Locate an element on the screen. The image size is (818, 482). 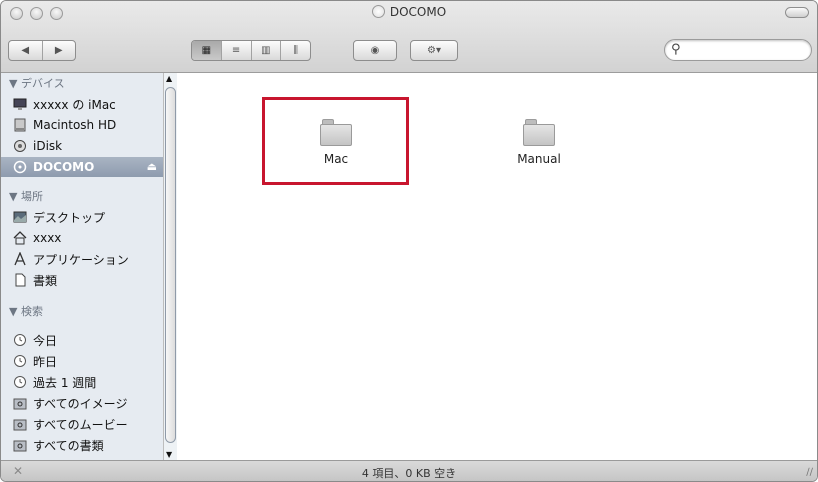
scroll-up-arrow: ▲ is located at coordinates (169, 78).